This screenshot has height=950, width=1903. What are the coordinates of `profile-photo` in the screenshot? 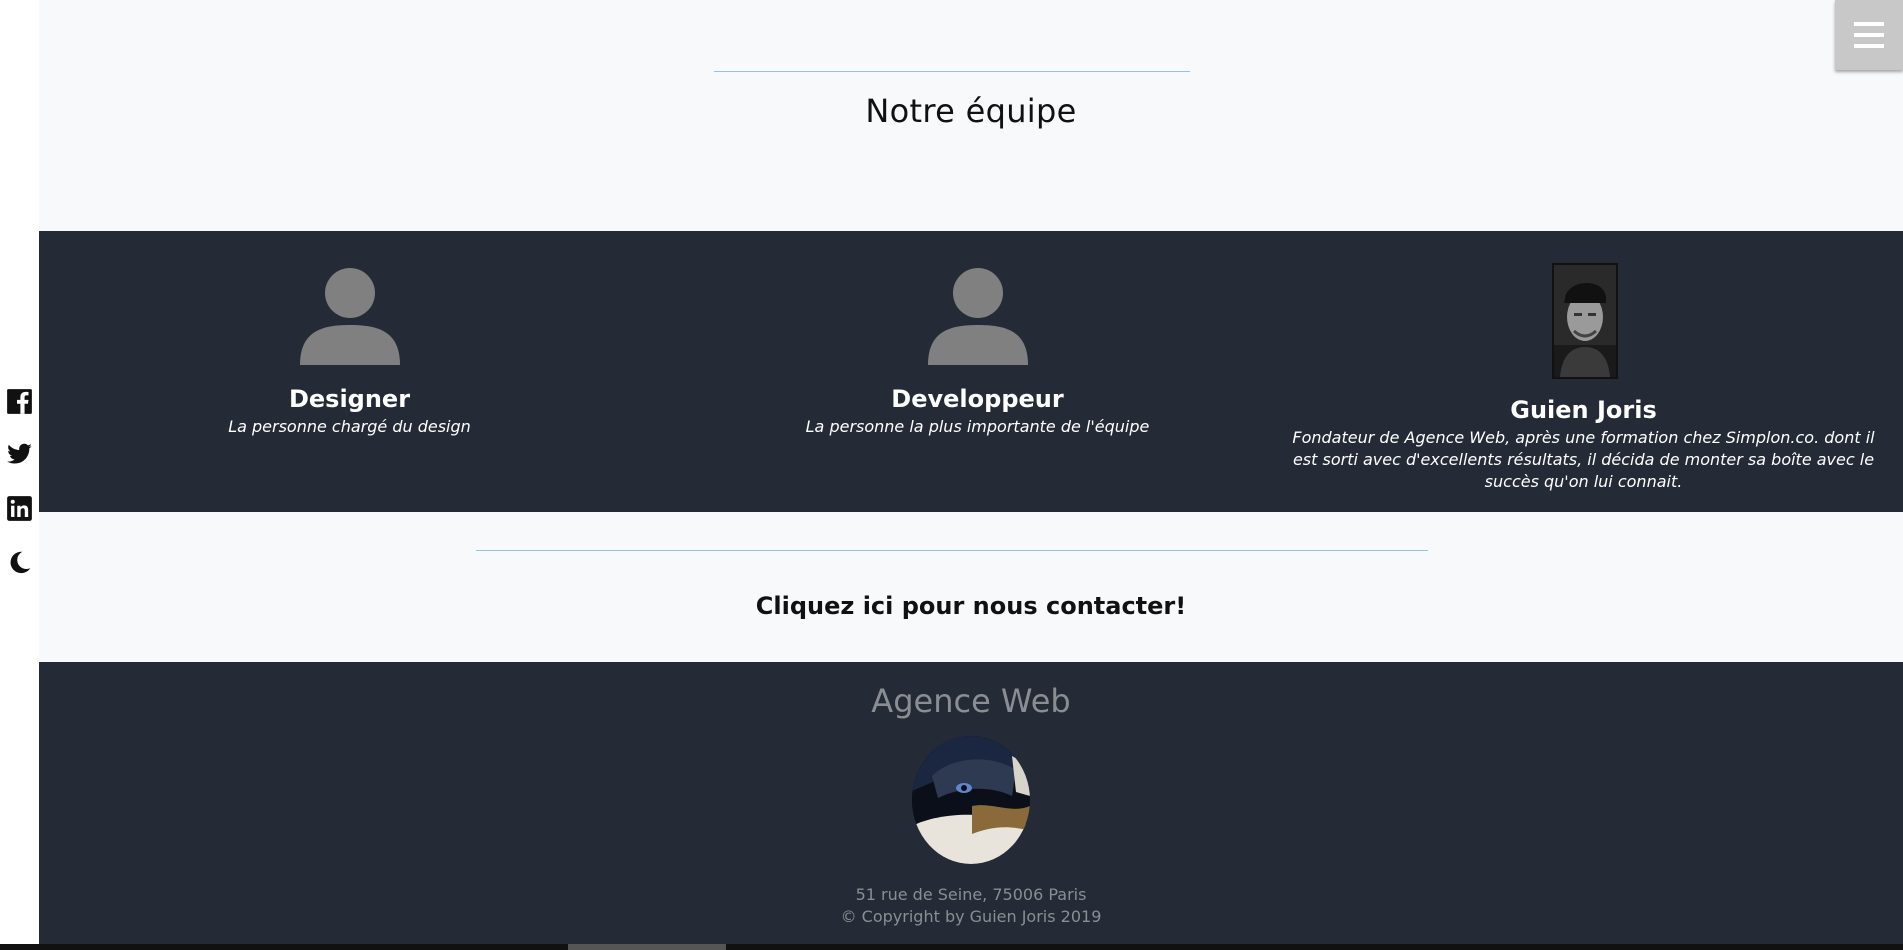 It's located at (1584, 321).